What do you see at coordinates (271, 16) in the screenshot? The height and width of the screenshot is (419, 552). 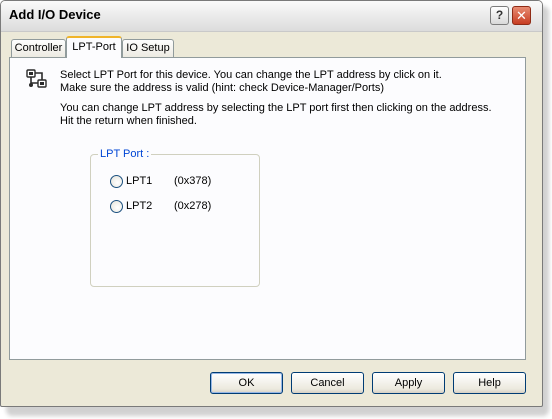 I see `title-bar: Add I/O Device ? ✕` at bounding box center [271, 16].